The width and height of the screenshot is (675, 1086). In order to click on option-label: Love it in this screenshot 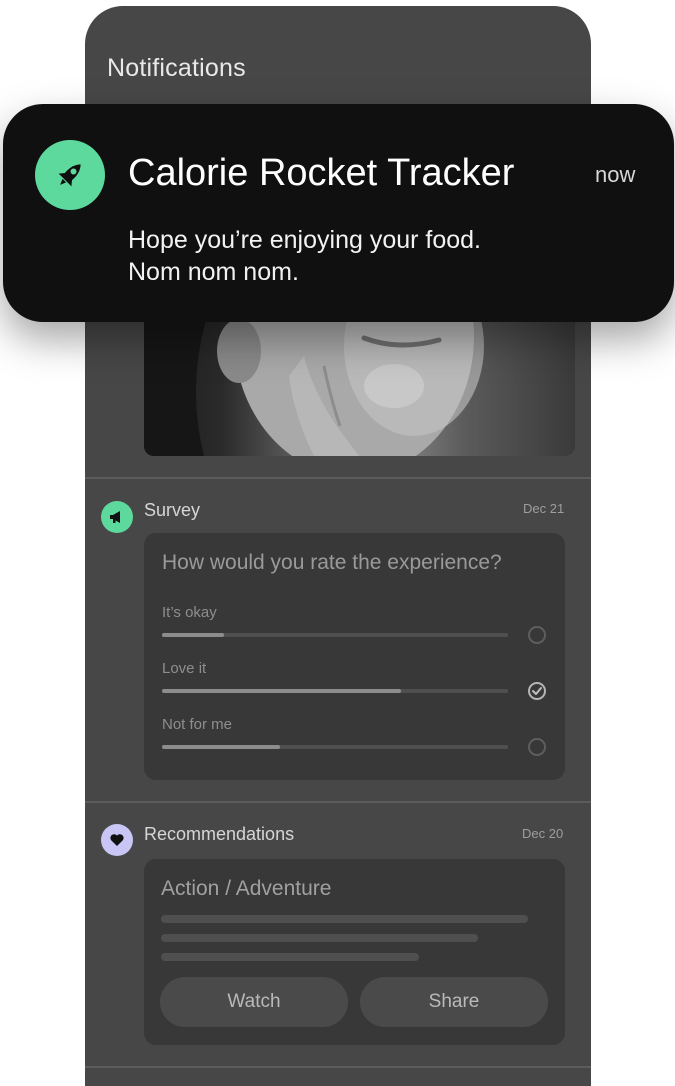, I will do `click(184, 668)`.